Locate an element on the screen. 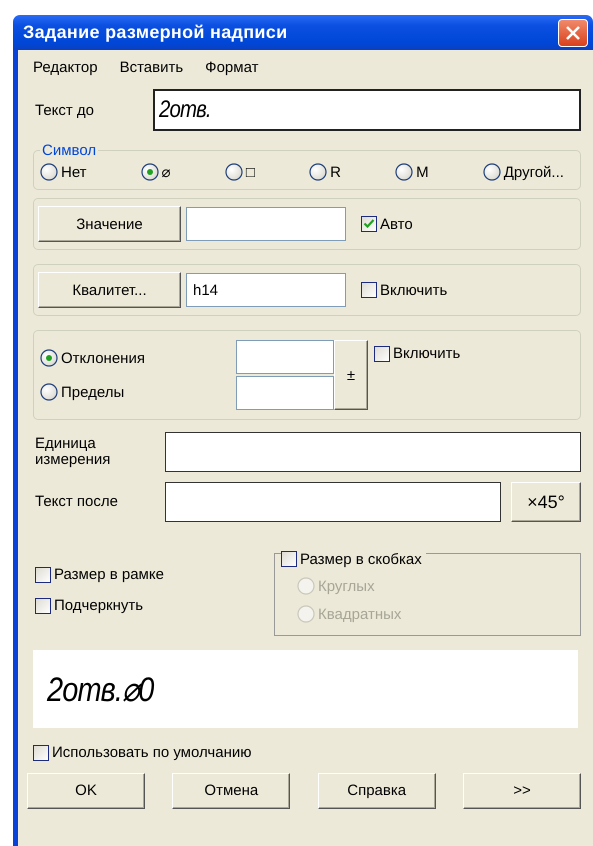 This screenshot has width=593, height=846. radio-label: R is located at coordinates (335, 172).